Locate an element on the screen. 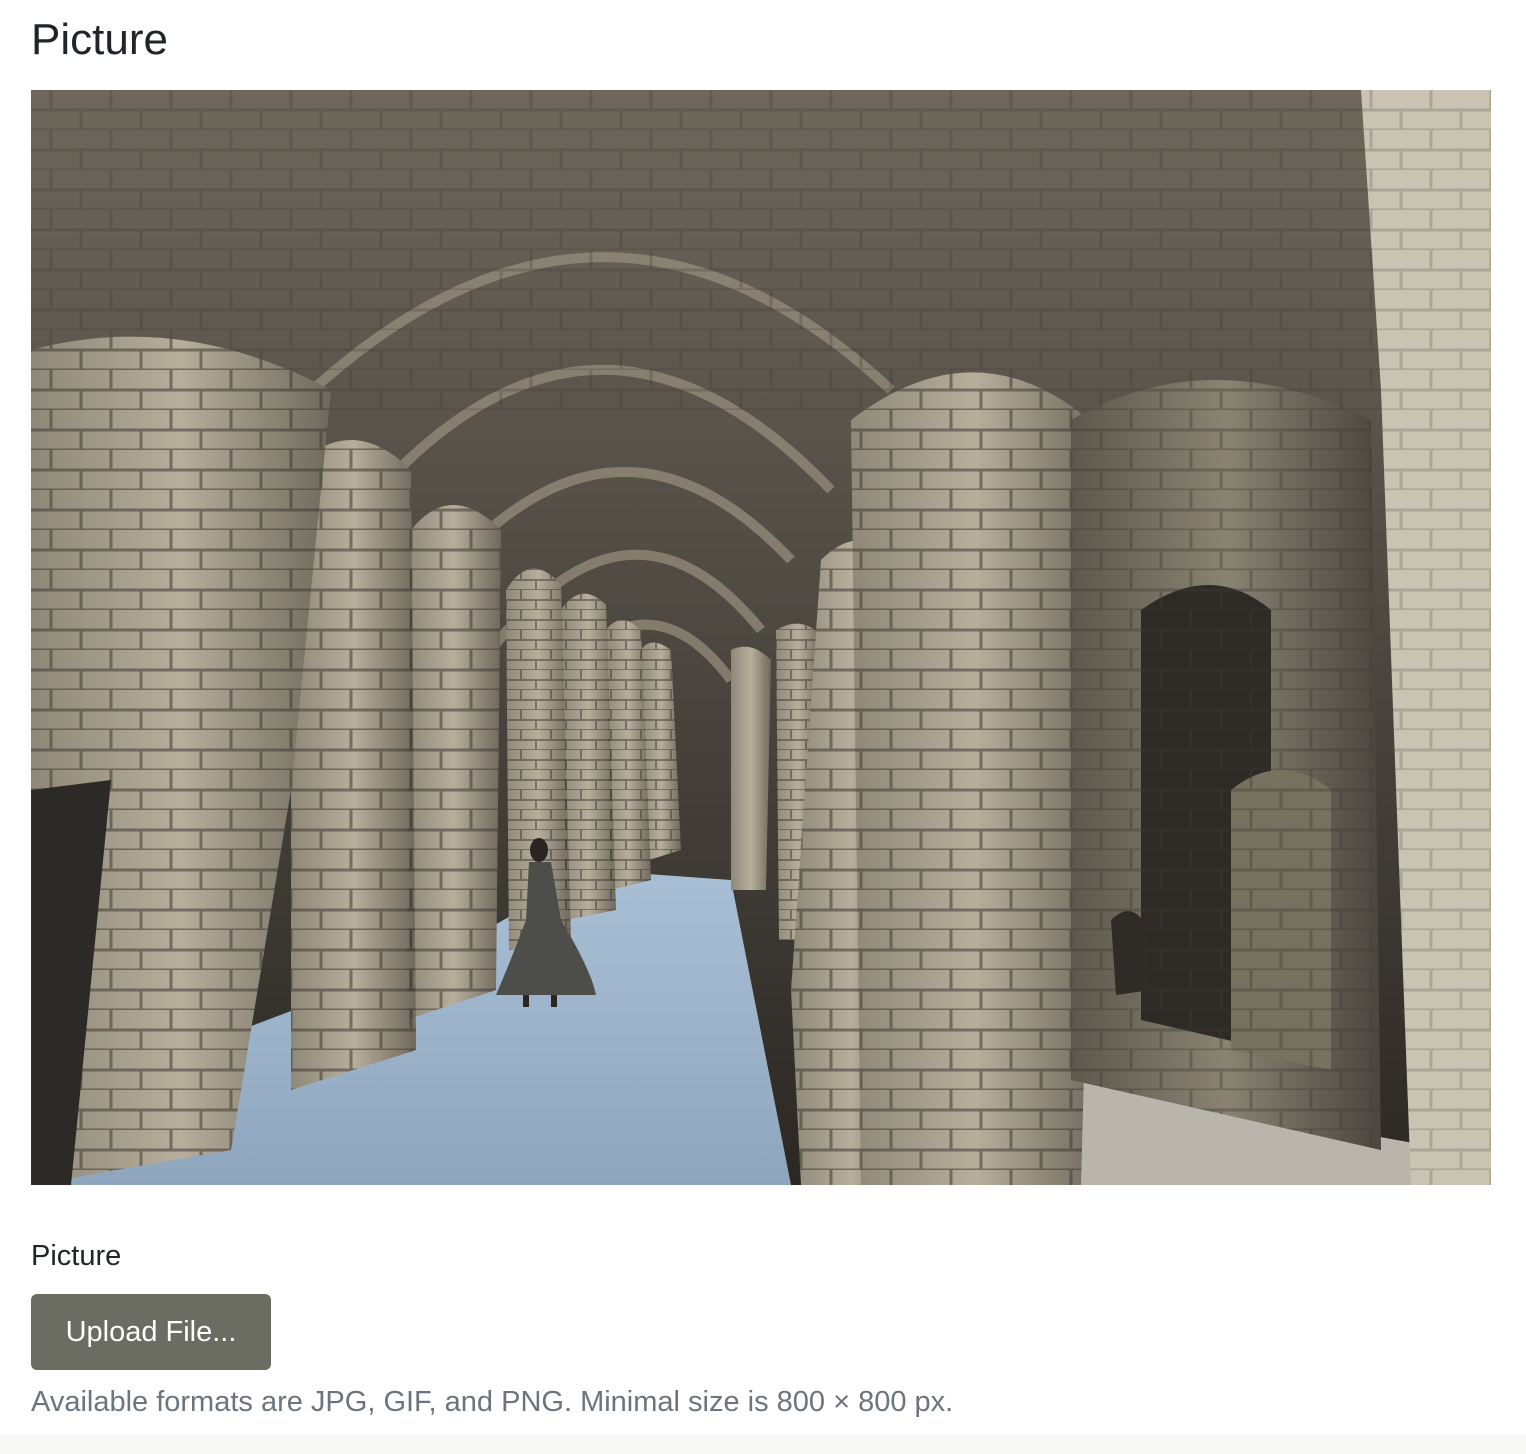  page-bottom-edge is located at coordinates (763, 1444).